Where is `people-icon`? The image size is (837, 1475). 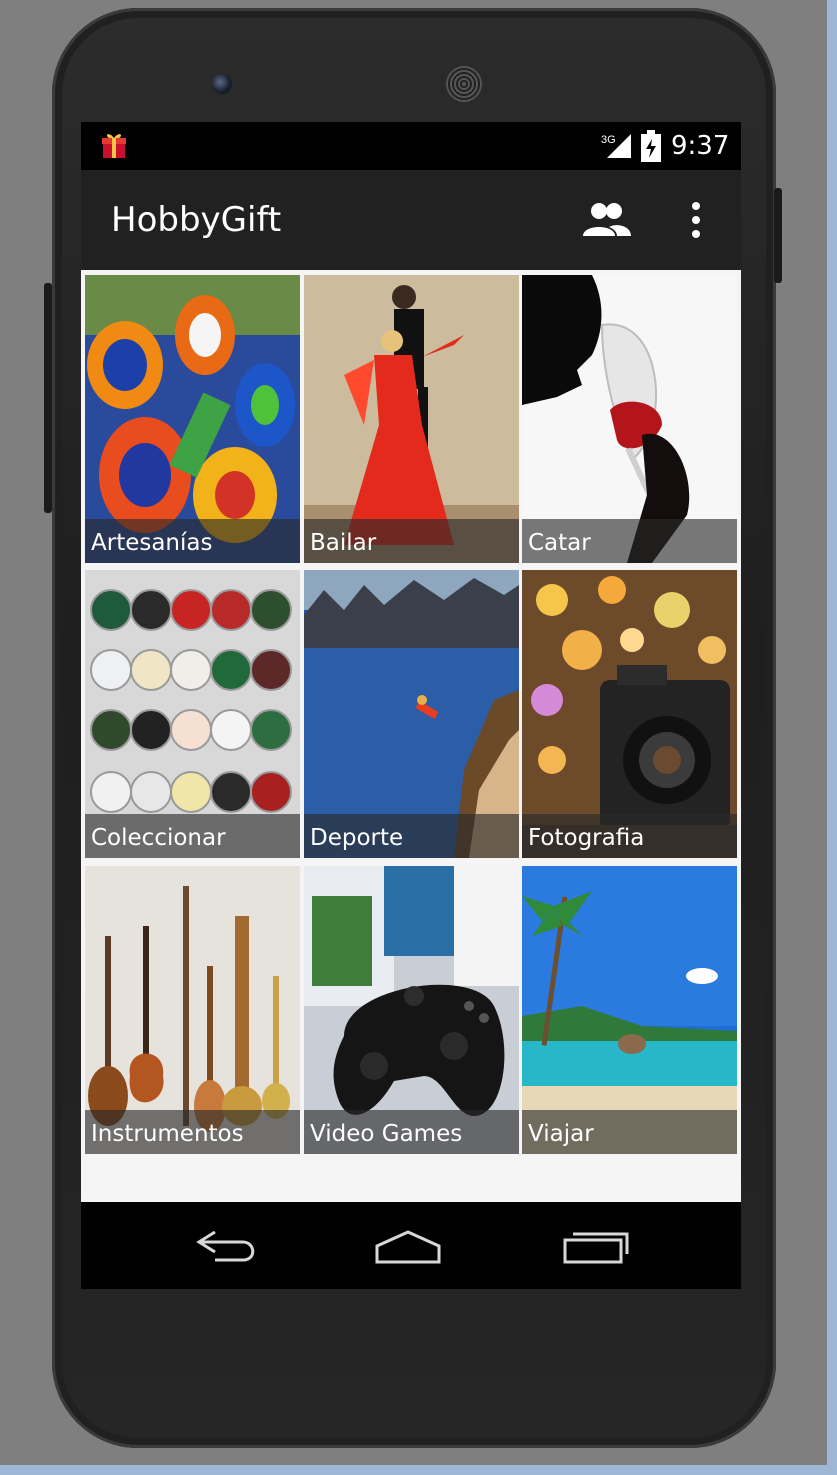 people-icon is located at coordinates (607, 220).